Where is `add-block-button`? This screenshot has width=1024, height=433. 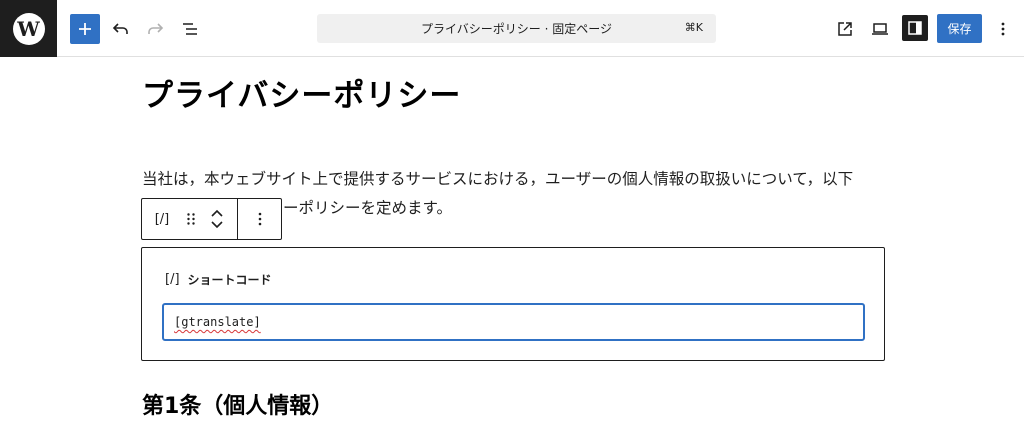
add-block-button is located at coordinates (85, 29).